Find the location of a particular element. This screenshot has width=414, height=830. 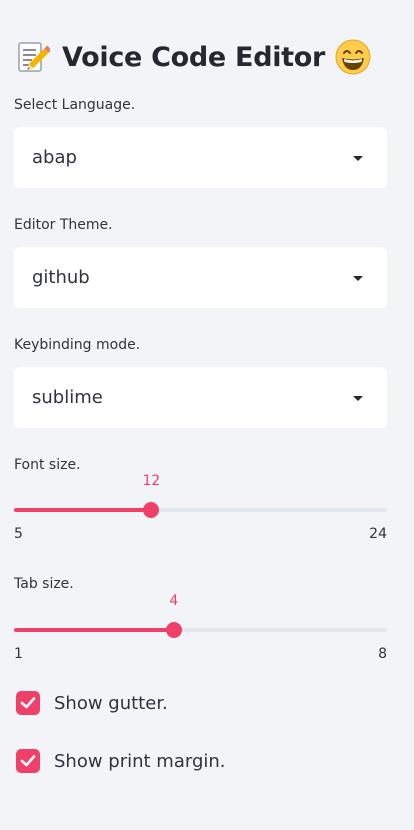

font-size-label: Font size. is located at coordinates (47, 465).